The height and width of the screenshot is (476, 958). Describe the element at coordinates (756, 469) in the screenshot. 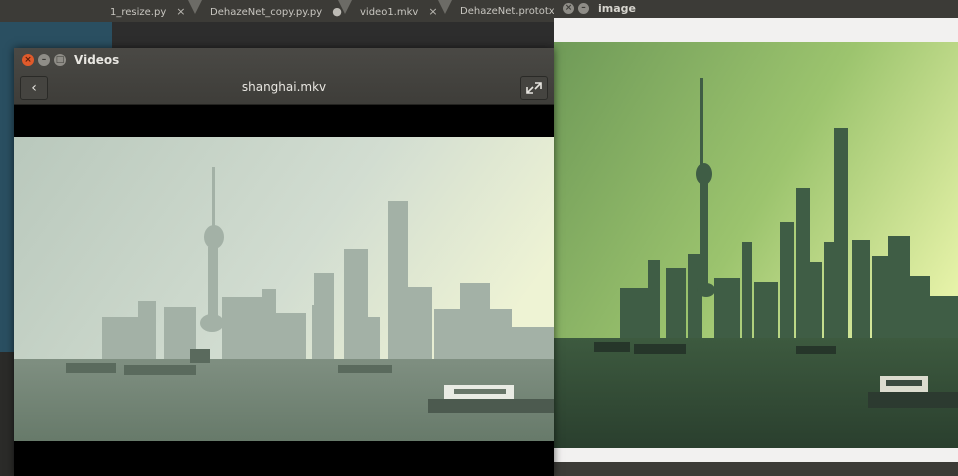

I see `image-window-statusbar` at that location.